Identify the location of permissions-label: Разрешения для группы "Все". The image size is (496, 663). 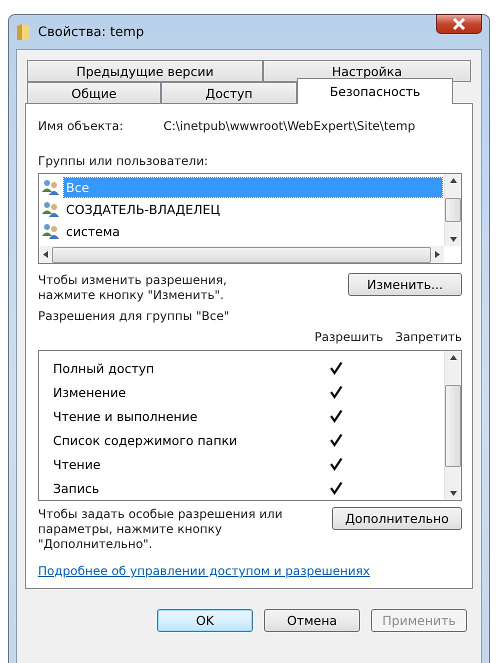
(134, 316).